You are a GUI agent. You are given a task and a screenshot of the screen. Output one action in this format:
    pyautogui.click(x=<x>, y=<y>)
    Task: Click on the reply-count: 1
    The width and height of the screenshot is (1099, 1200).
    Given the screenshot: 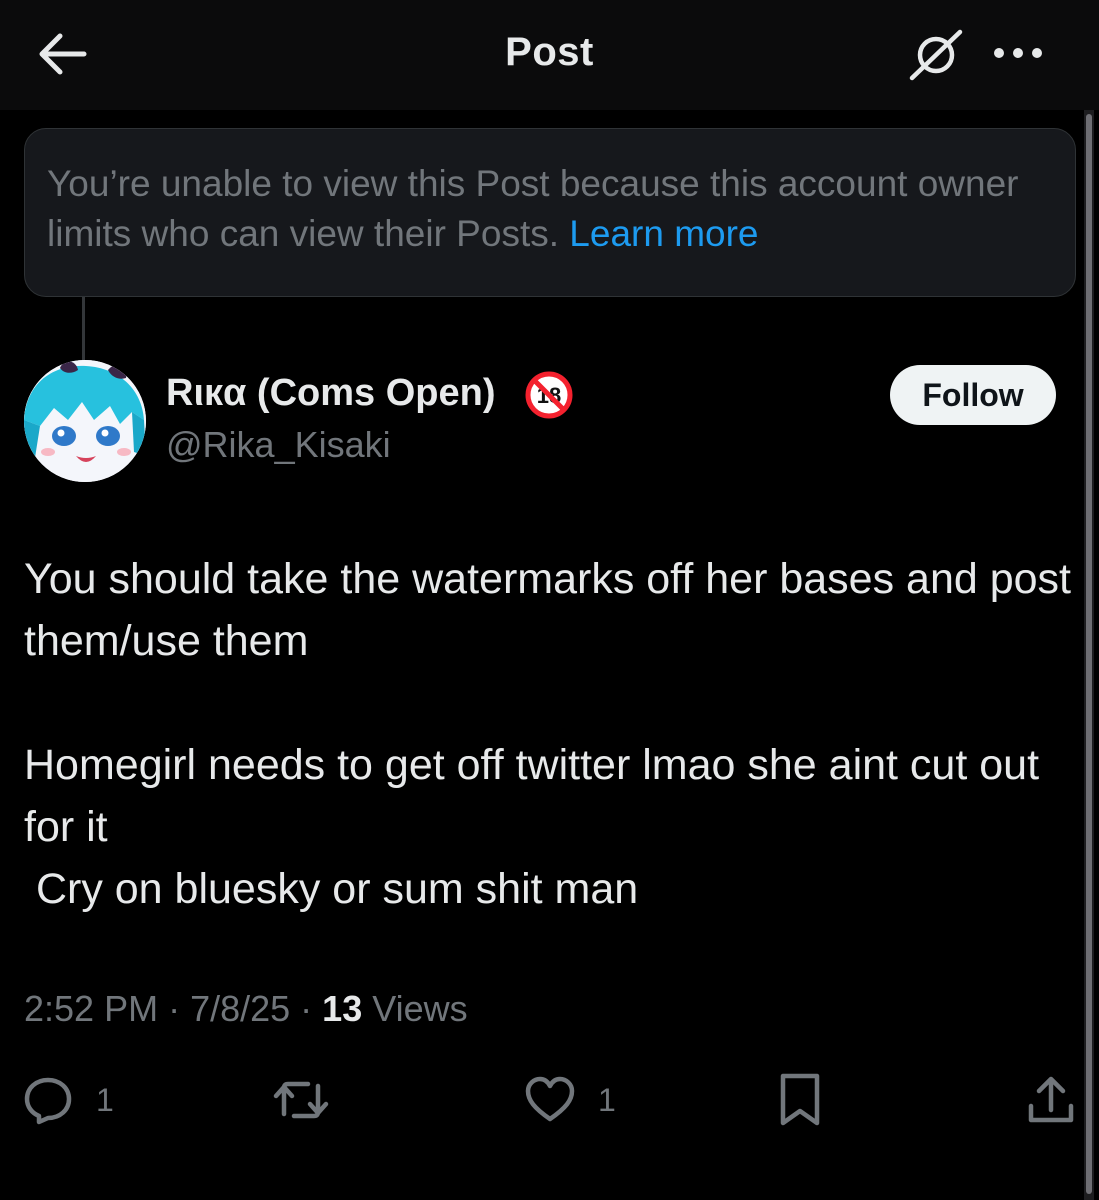 What is the action you would take?
    pyautogui.click(x=105, y=1099)
    